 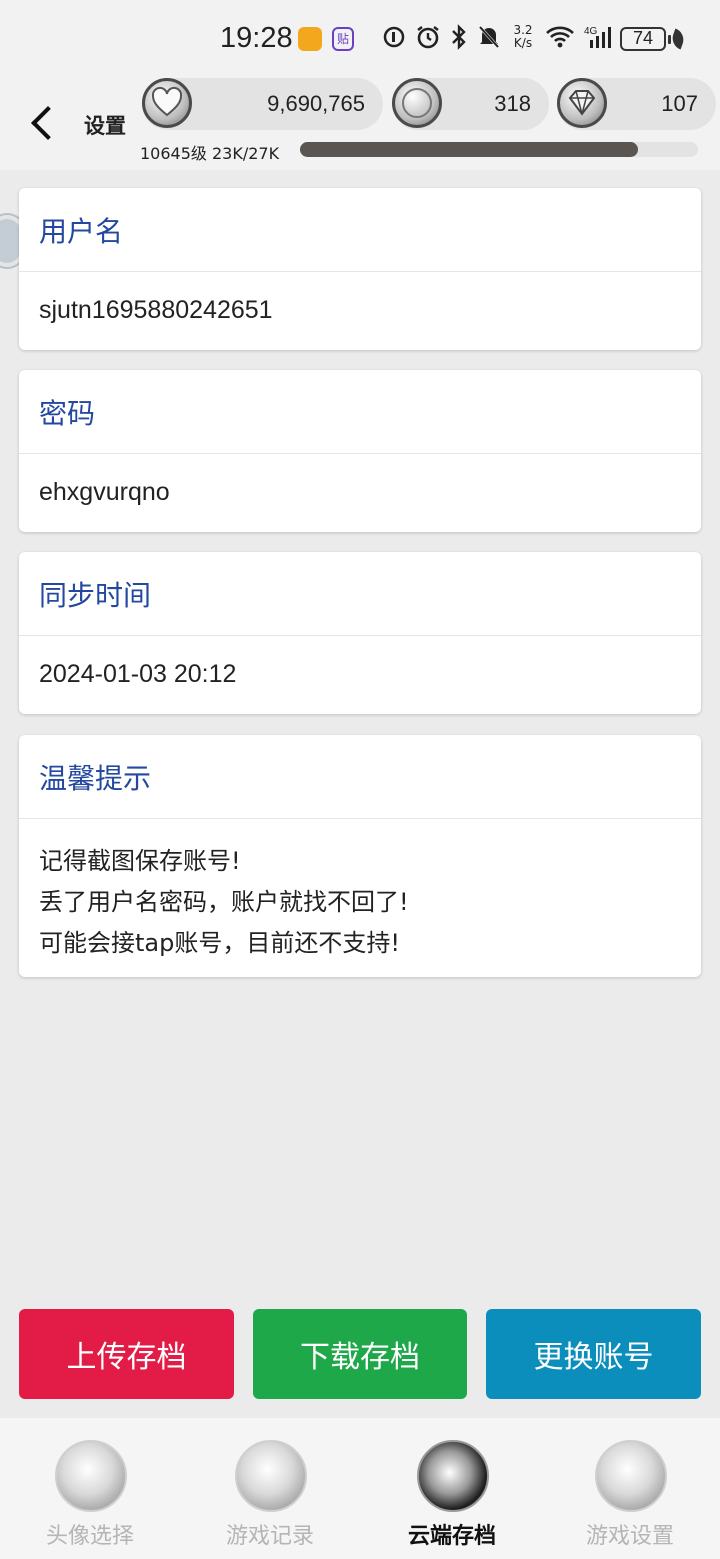 I want to click on status-icons: 3.2 K/s 4G, so click(x=500, y=37).